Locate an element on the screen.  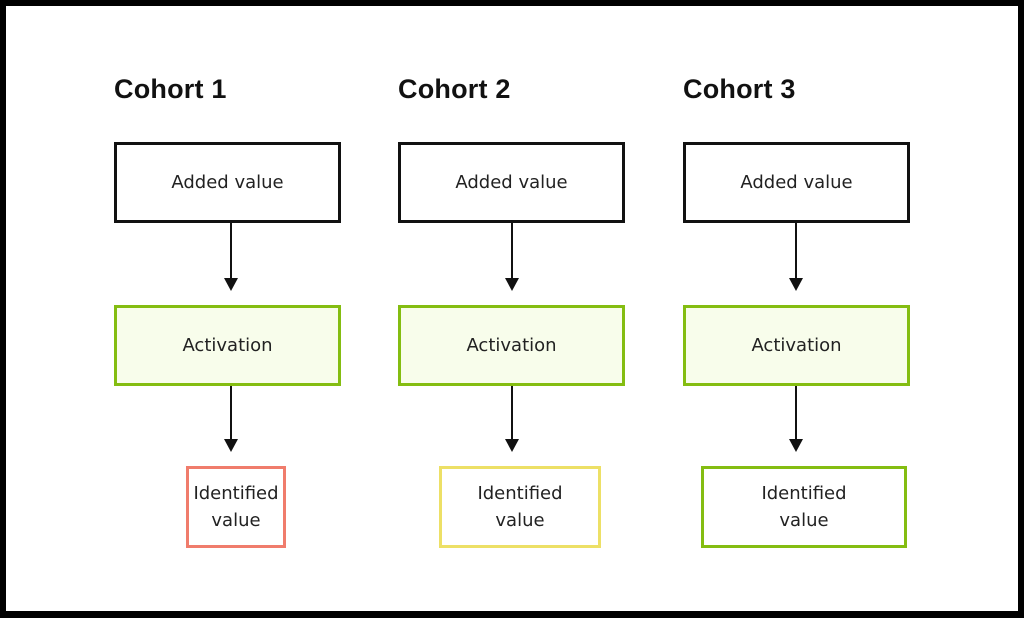
cohort-title: Cohort 3 is located at coordinates (739, 89).